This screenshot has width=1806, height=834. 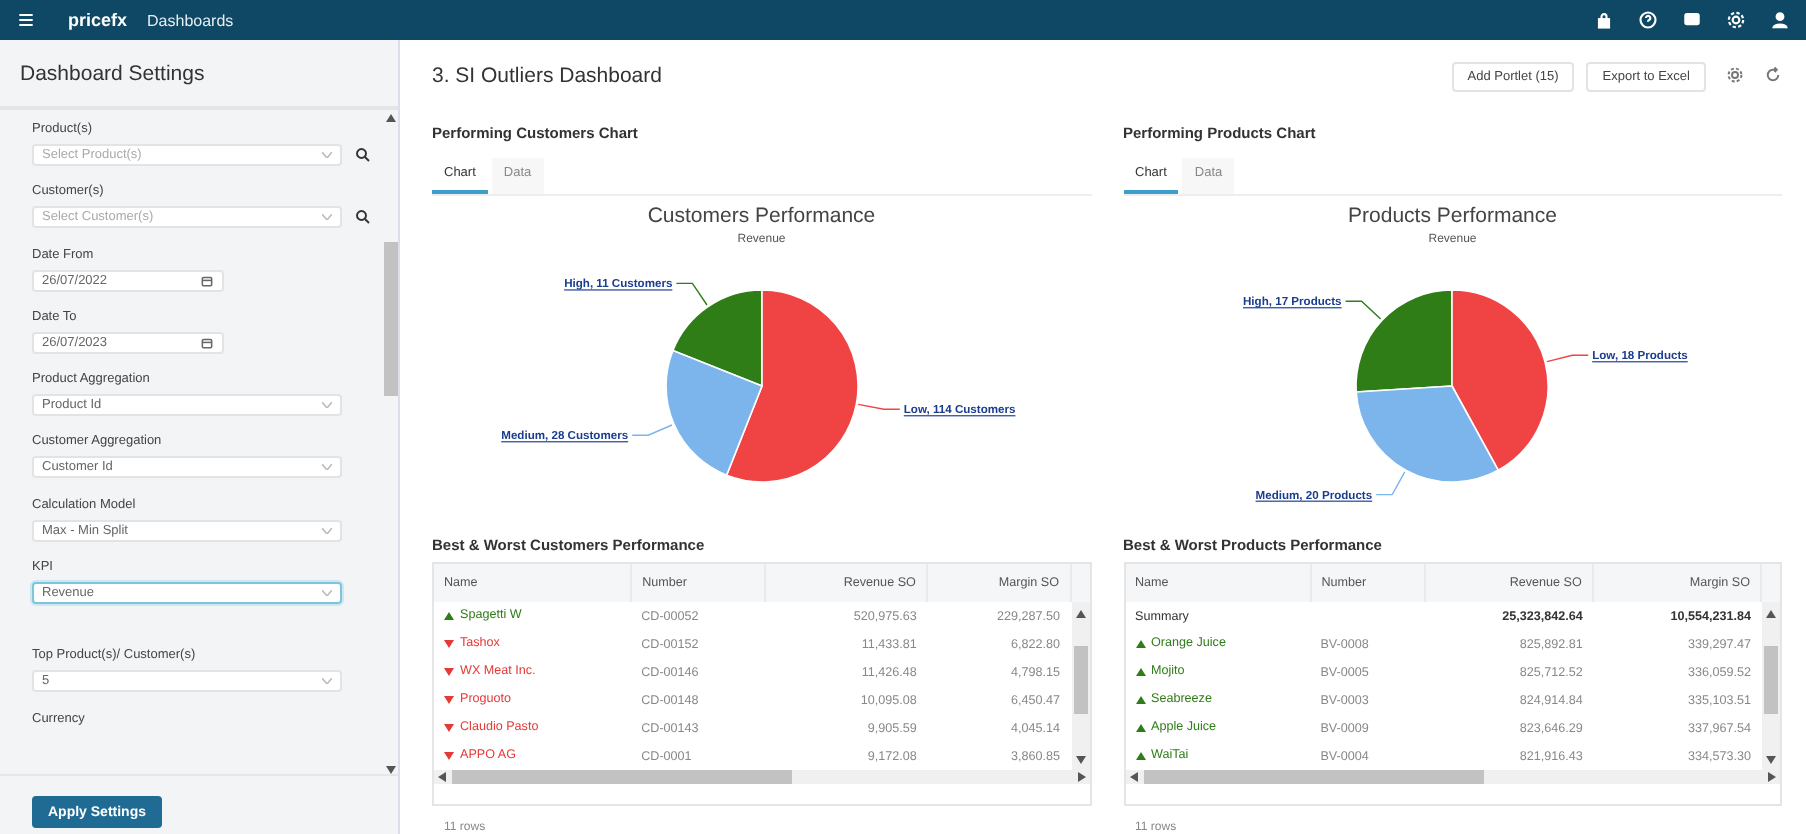 I want to click on chart-title: Products Performance, so click(x=1452, y=216).